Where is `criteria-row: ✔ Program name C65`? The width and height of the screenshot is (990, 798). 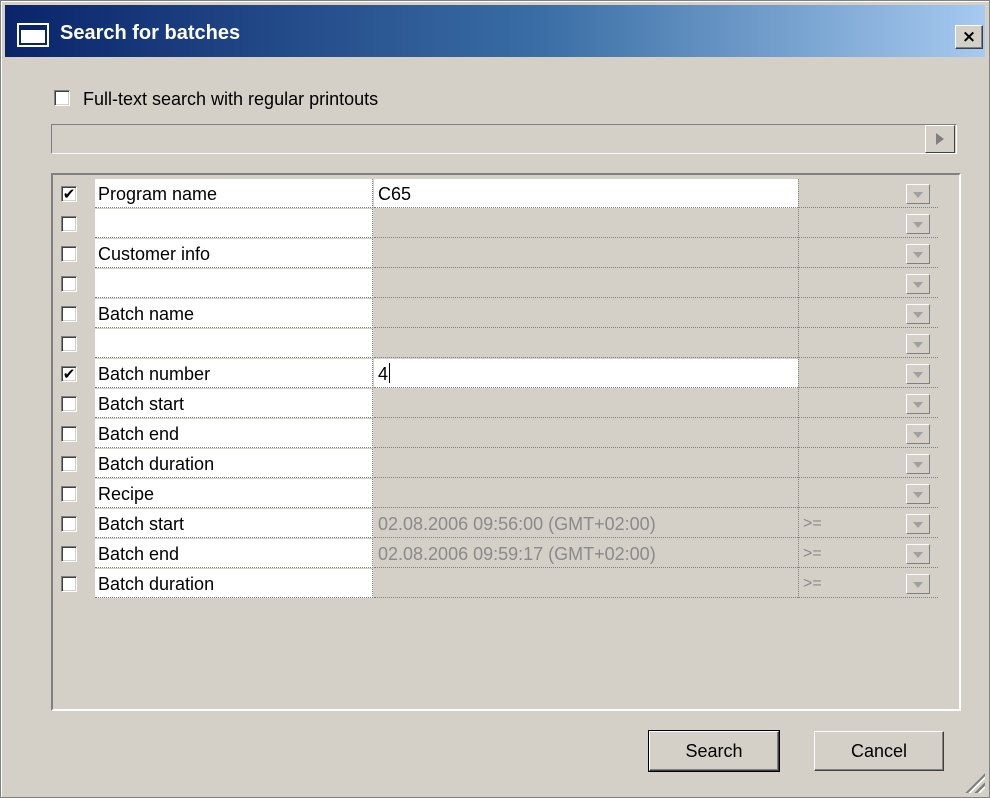
criteria-row: ✔ Program name C65 is located at coordinates (495, 194).